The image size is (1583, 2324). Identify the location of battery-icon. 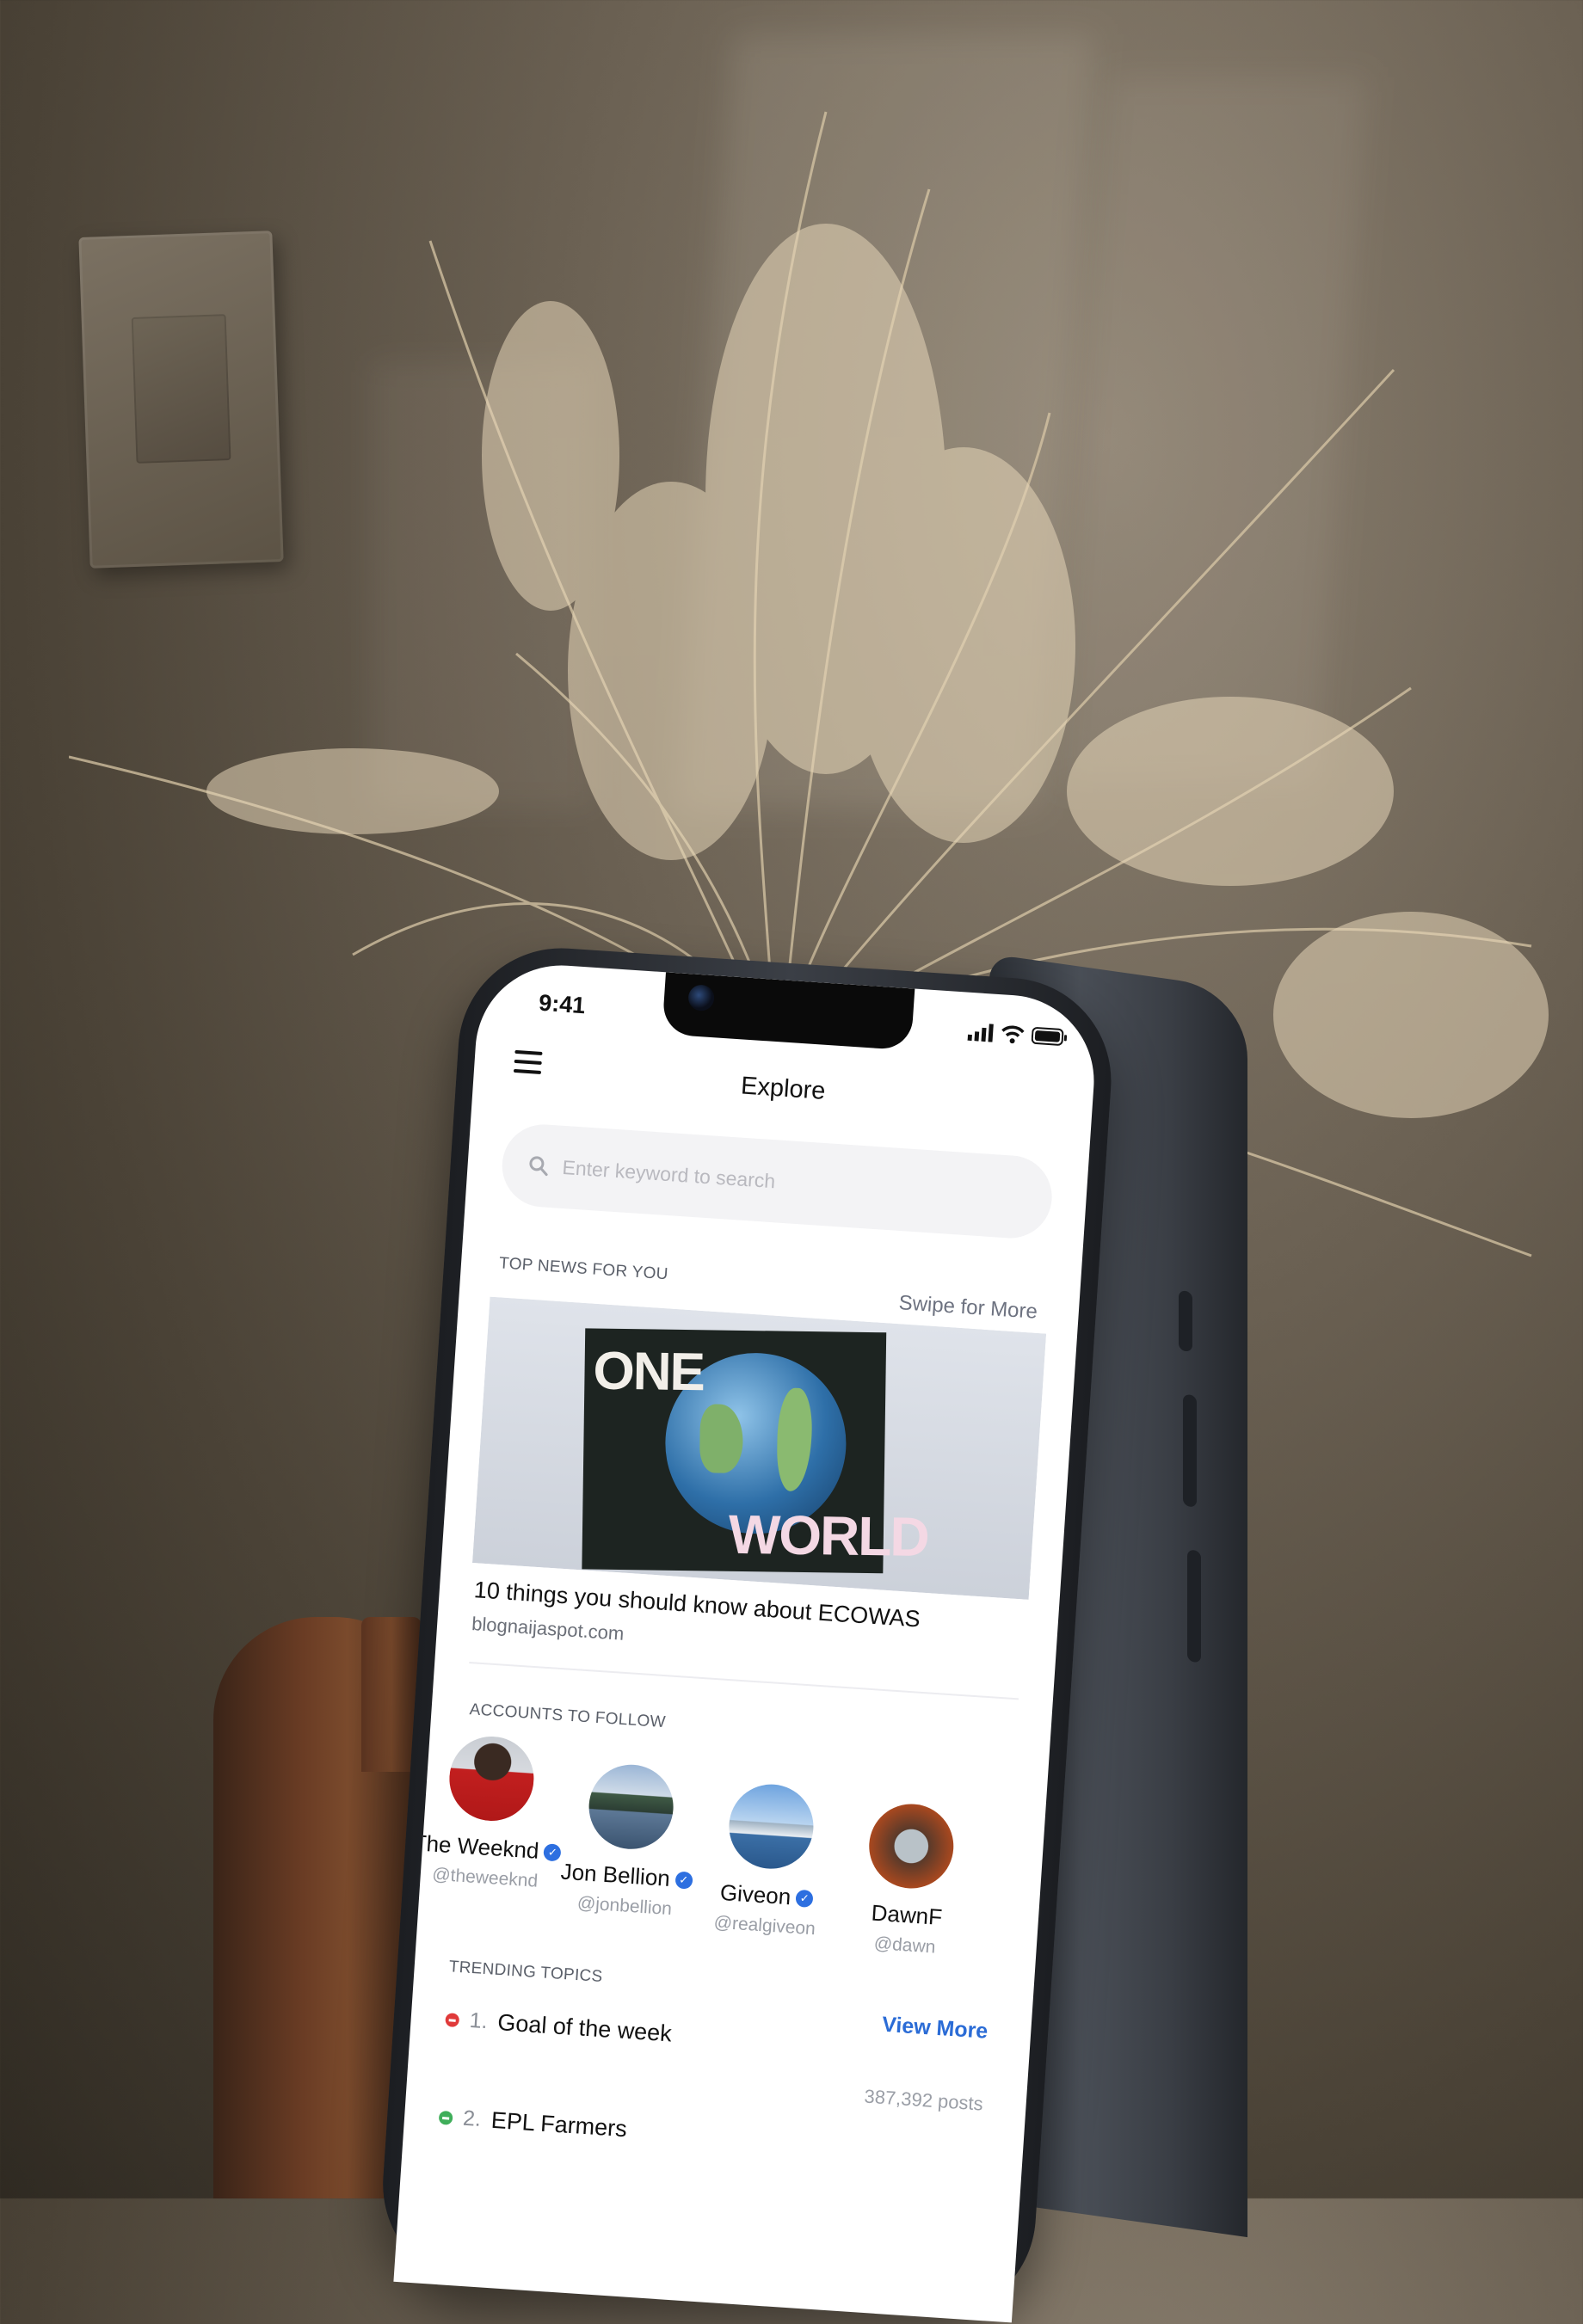
(1049, 1036).